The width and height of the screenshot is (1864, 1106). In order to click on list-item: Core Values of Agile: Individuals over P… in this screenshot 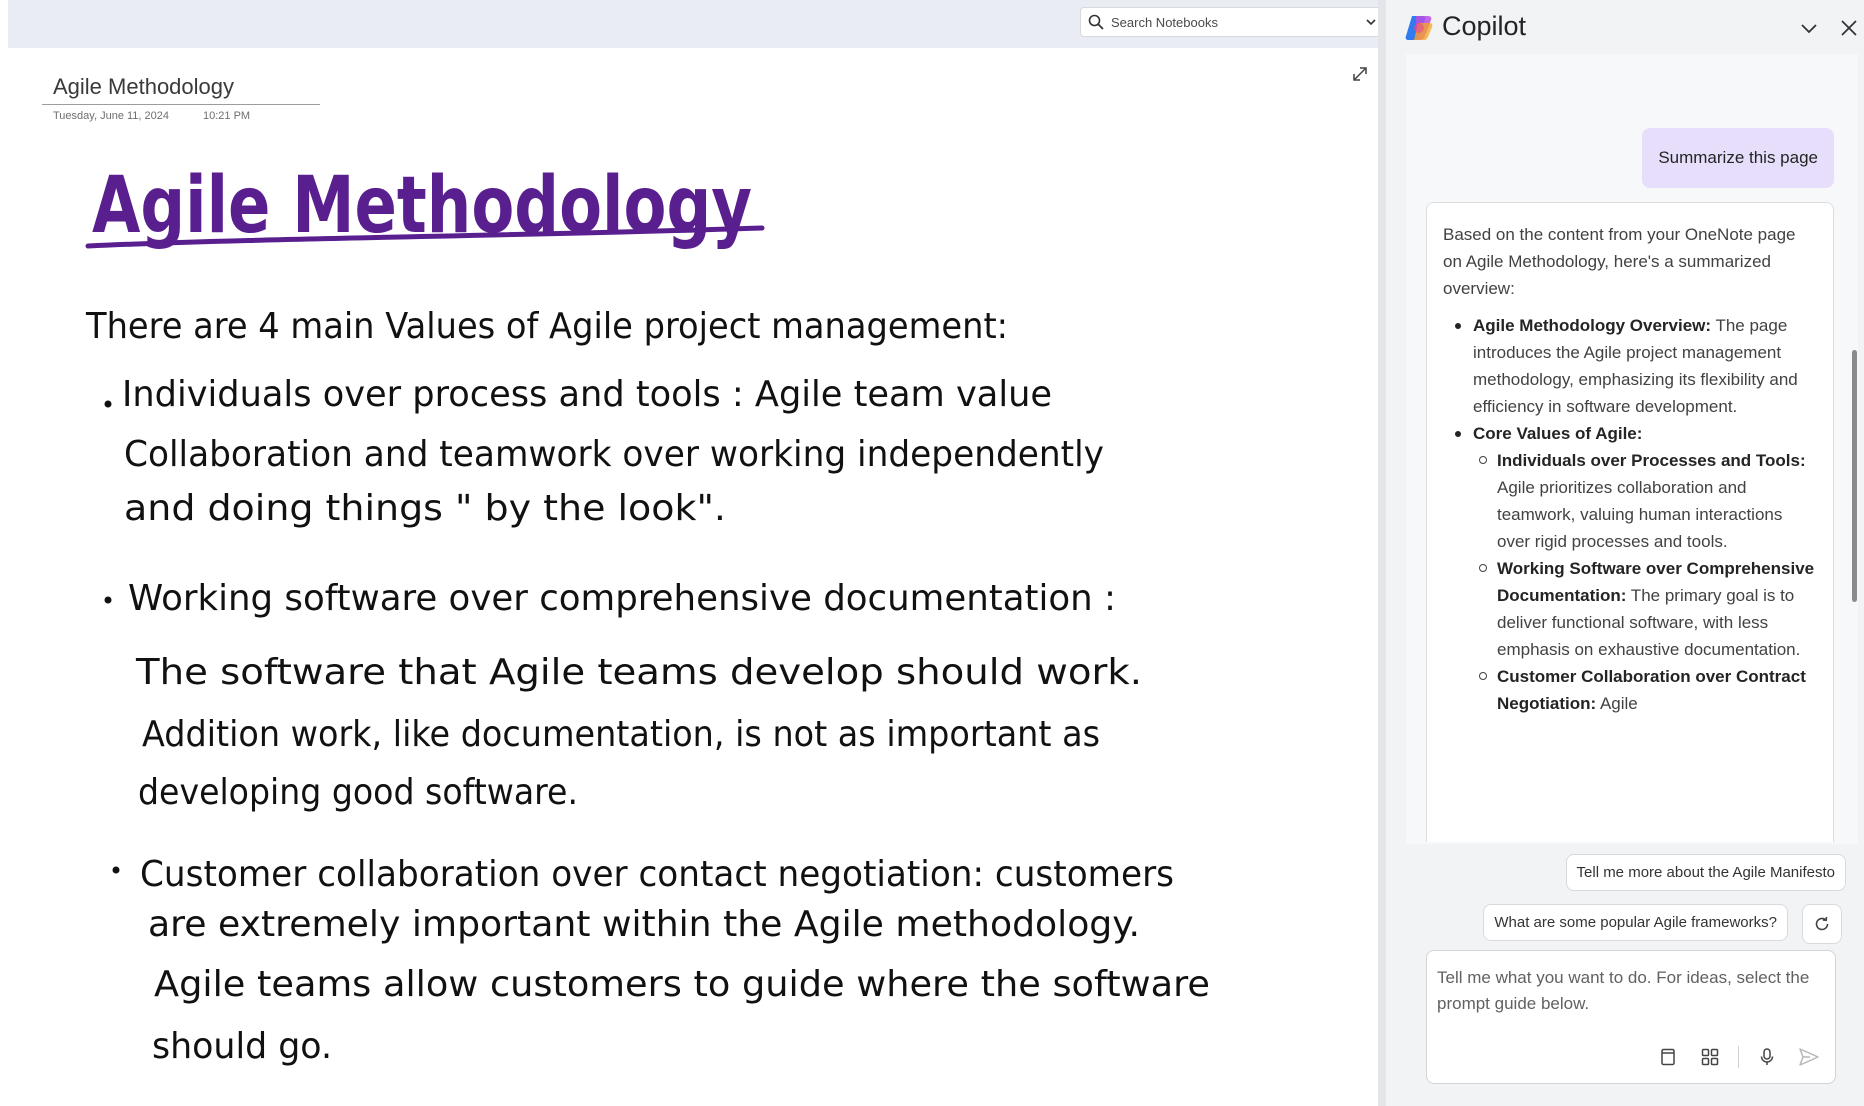, I will do `click(1636, 568)`.